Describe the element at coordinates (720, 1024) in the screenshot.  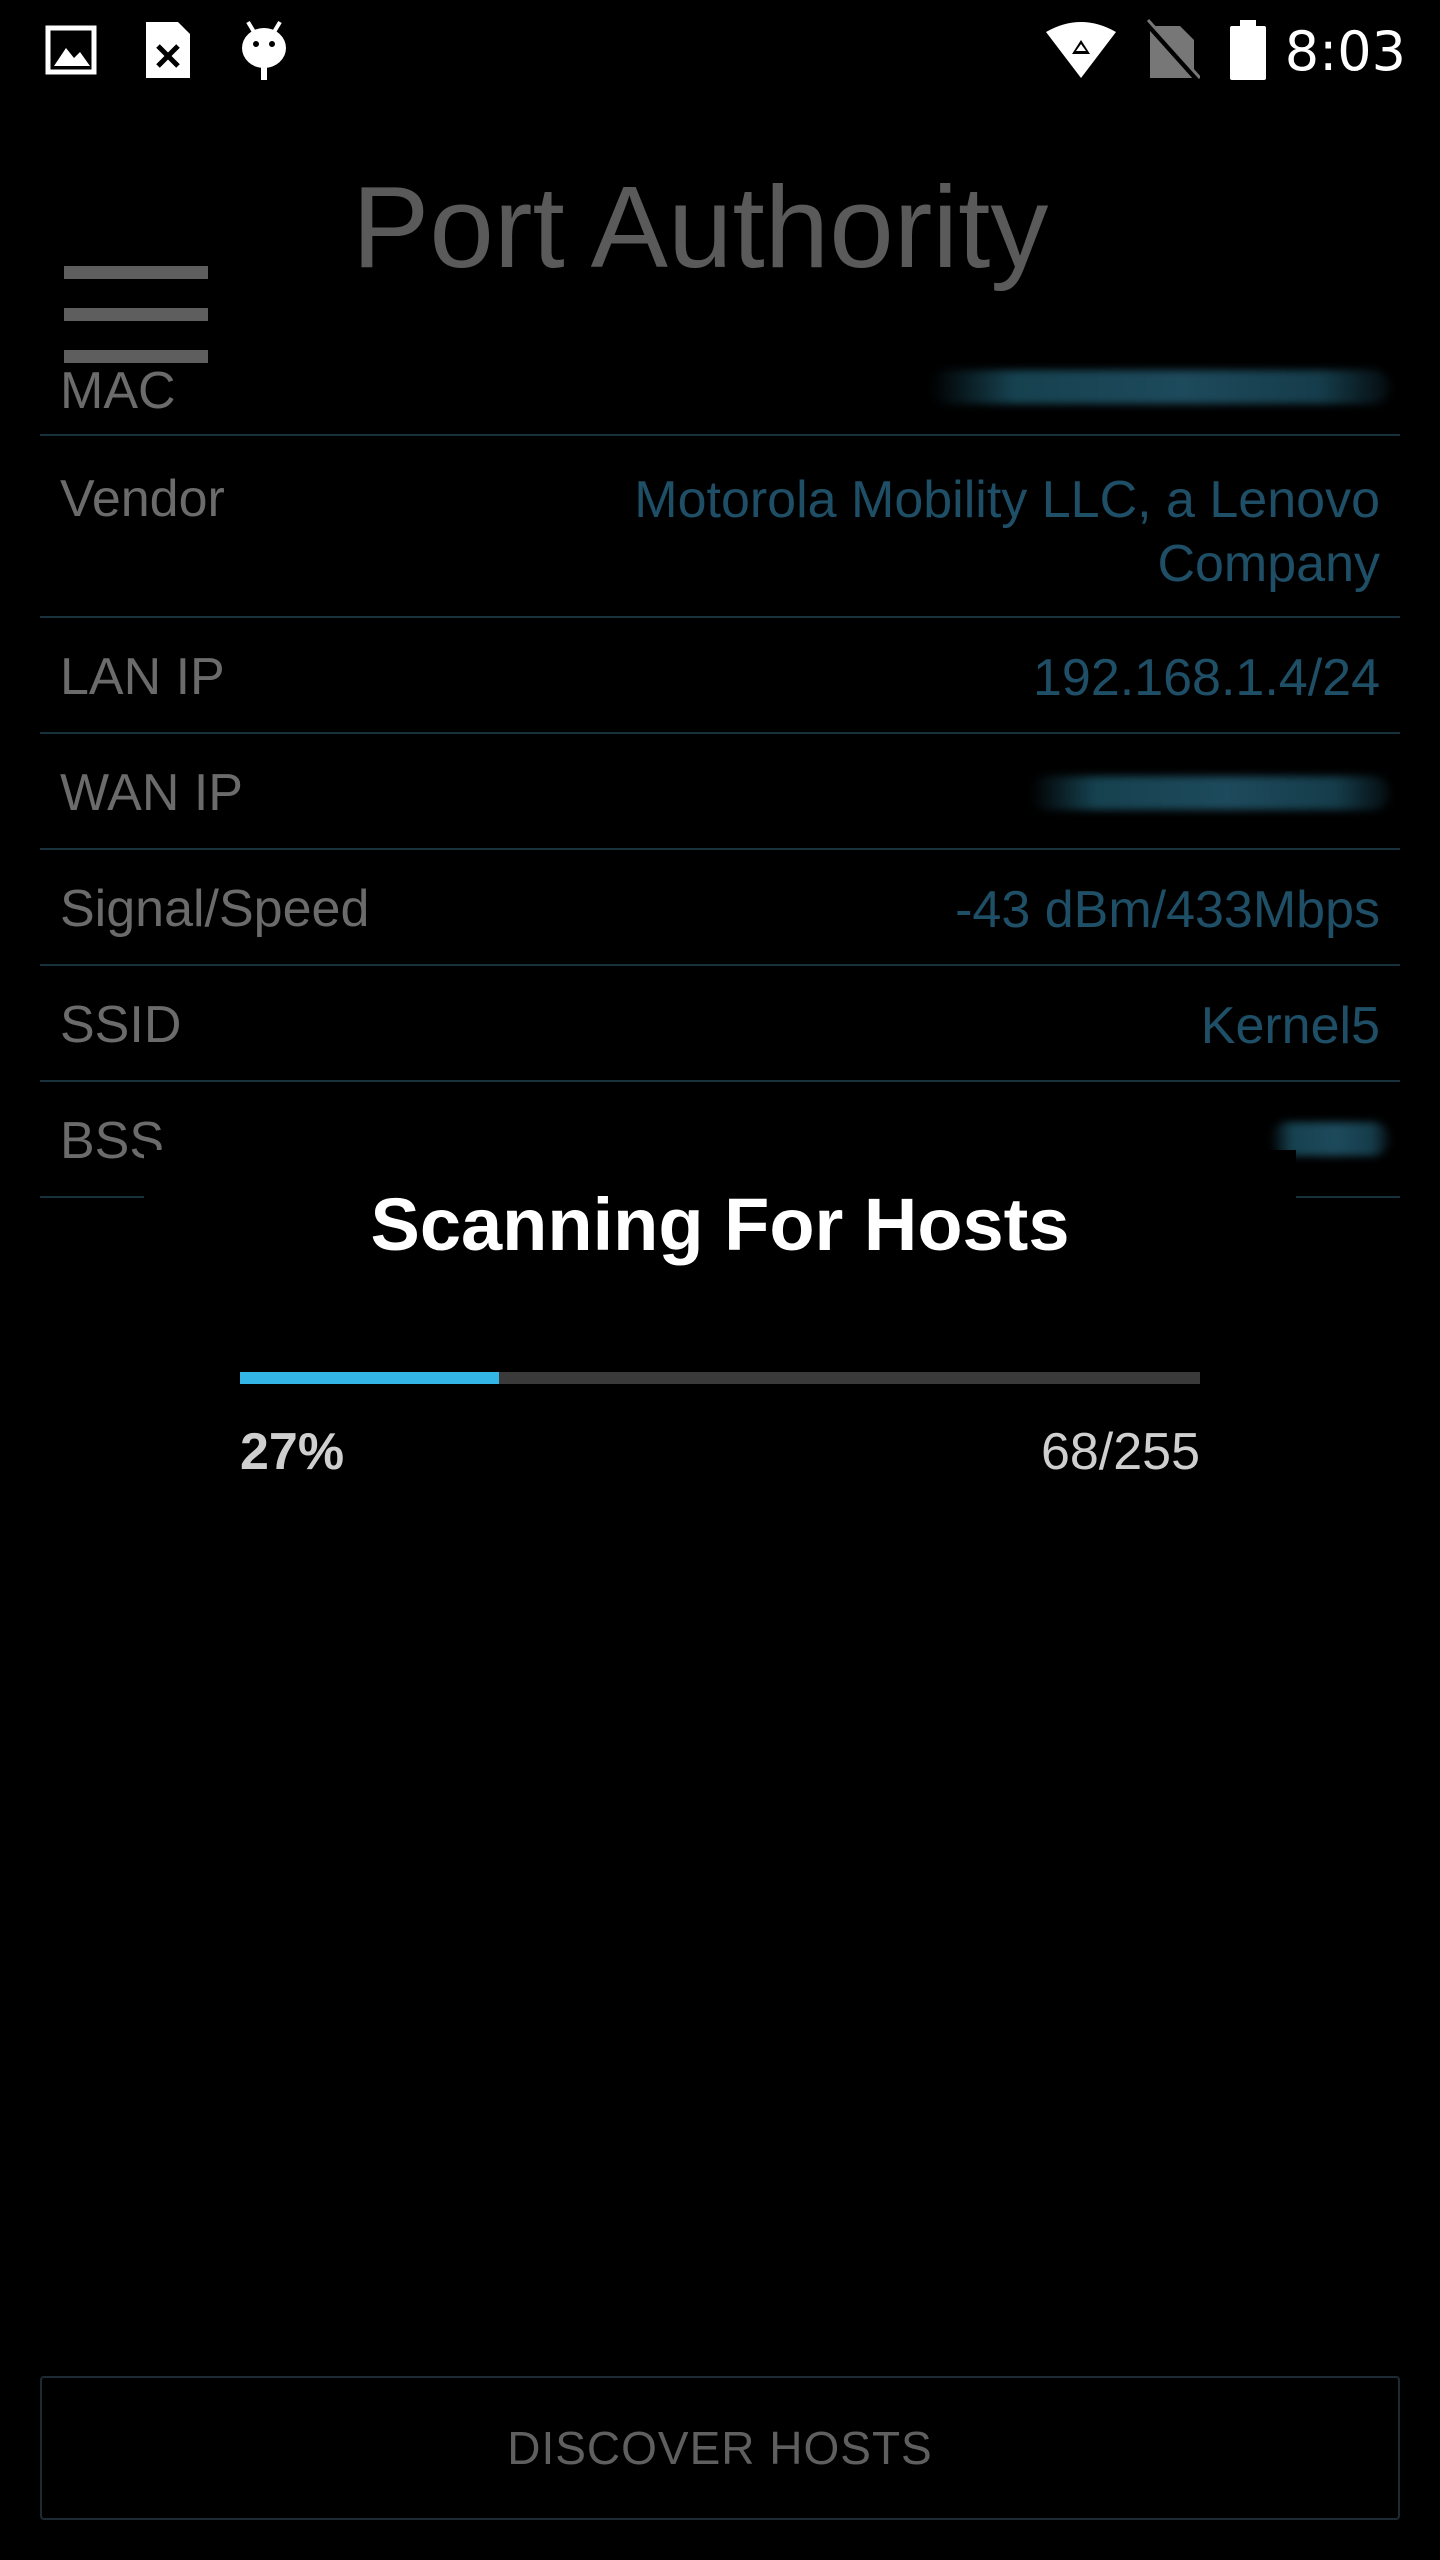
I see `info-row-ssid: SSID Kernel5` at that location.